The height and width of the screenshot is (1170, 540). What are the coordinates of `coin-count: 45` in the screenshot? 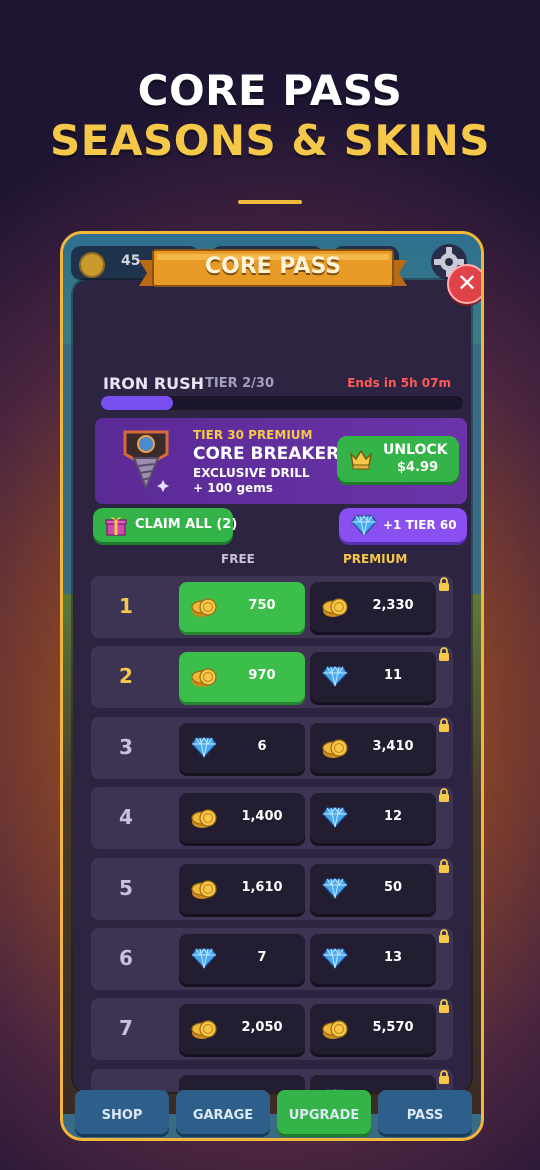 It's located at (131, 261).